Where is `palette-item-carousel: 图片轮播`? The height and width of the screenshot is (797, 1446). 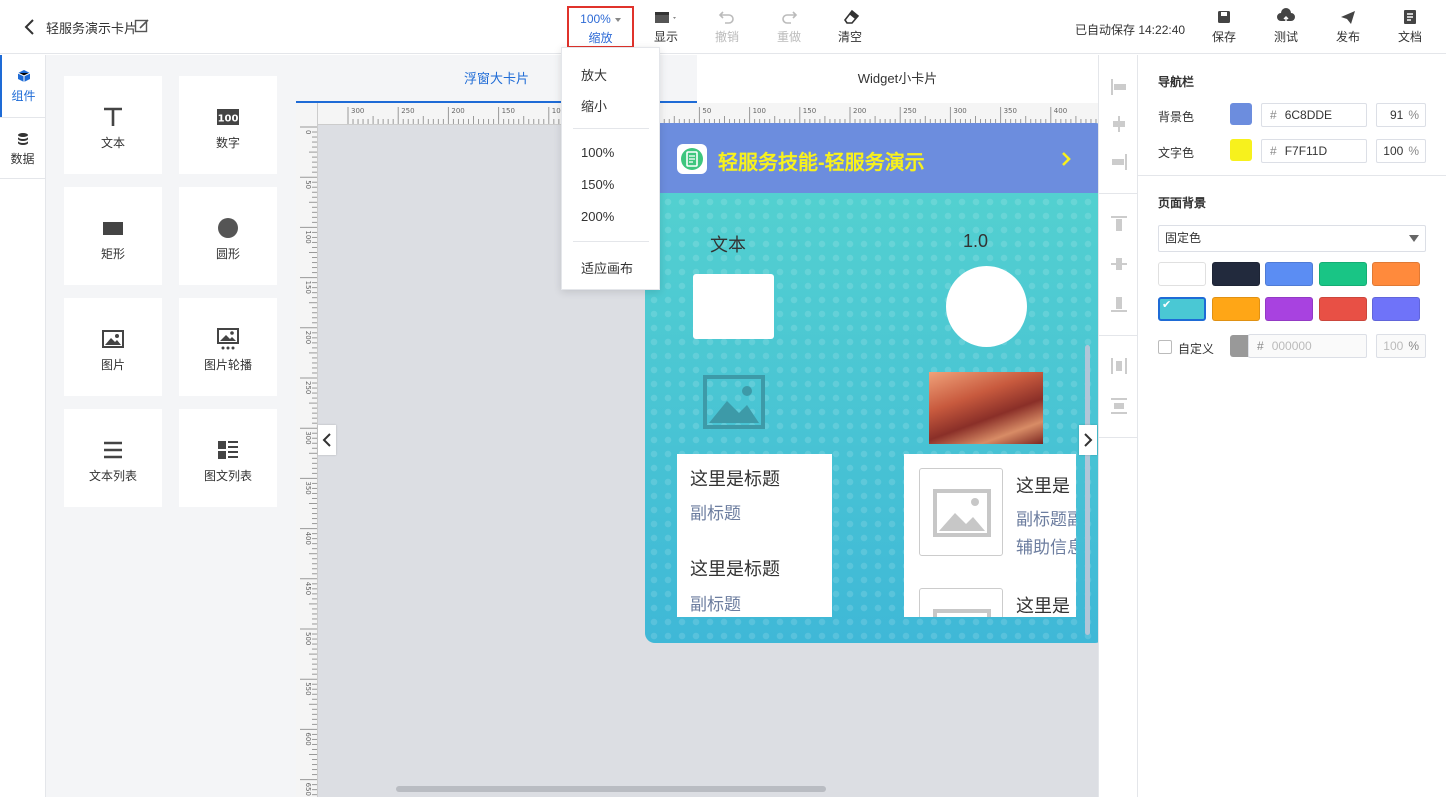
palette-item-carousel: 图片轮播 is located at coordinates (228, 347).